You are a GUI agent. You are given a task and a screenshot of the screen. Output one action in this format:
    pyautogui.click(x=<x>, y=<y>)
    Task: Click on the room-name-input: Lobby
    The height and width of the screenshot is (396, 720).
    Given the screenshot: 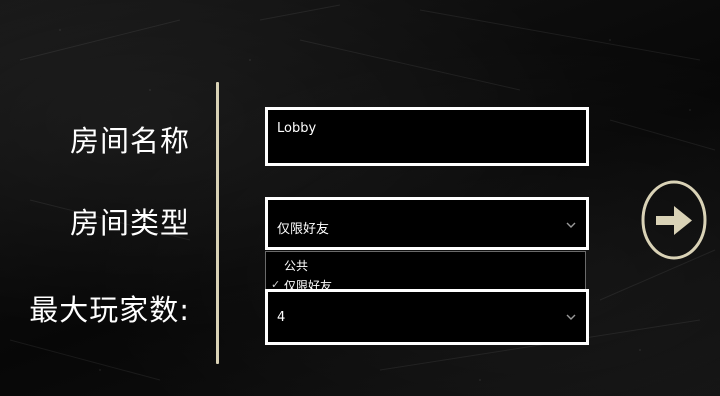 What is the action you would take?
    pyautogui.click(x=427, y=136)
    